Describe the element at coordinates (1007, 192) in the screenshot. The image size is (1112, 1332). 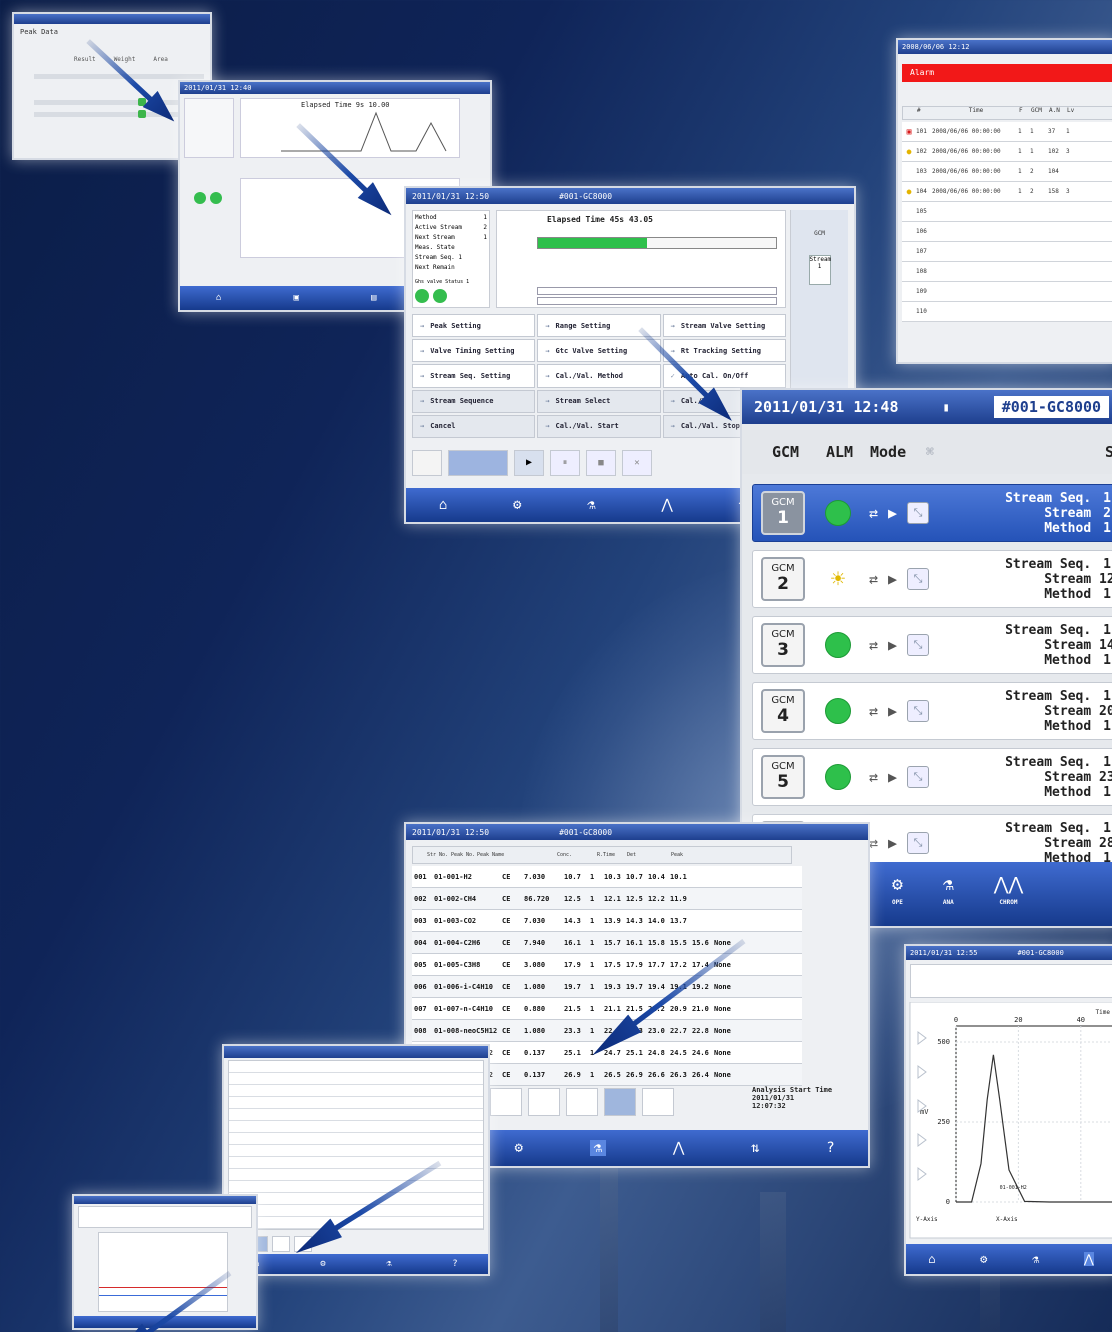
I see `alarm-row: ● 104 2008/06/06 00:00:00 1 2 158 3` at that location.